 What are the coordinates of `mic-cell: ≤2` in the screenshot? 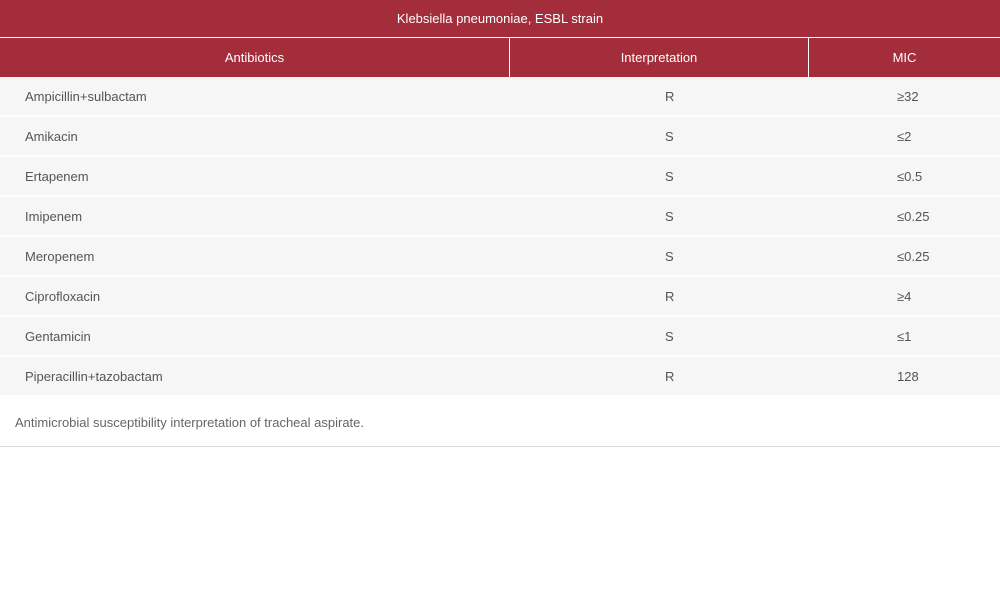 It's located at (904, 136).